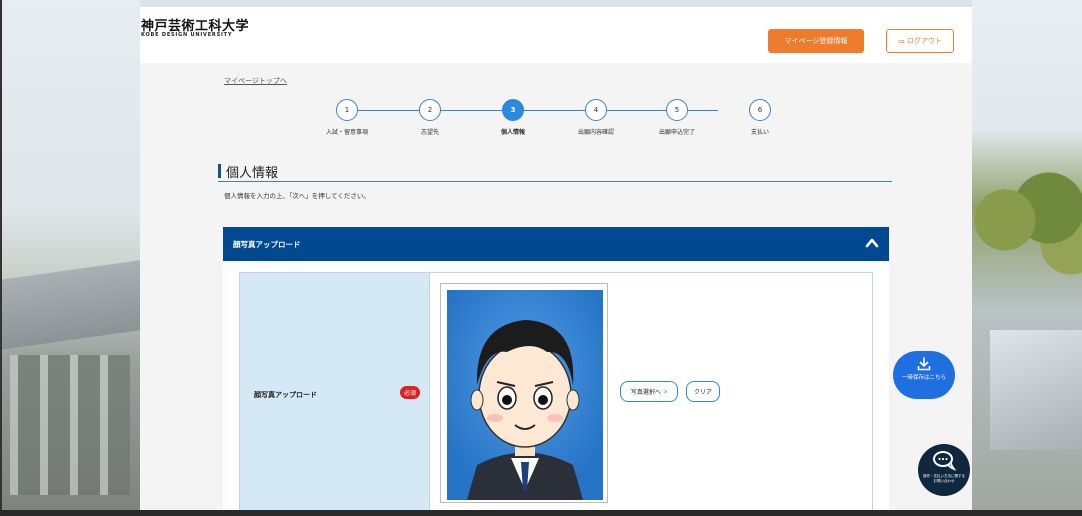 The image size is (1082, 516). What do you see at coordinates (187, 35) in the screenshot?
I see `university-logo-english: KOBE DESIGN UNIVERSITY` at bounding box center [187, 35].